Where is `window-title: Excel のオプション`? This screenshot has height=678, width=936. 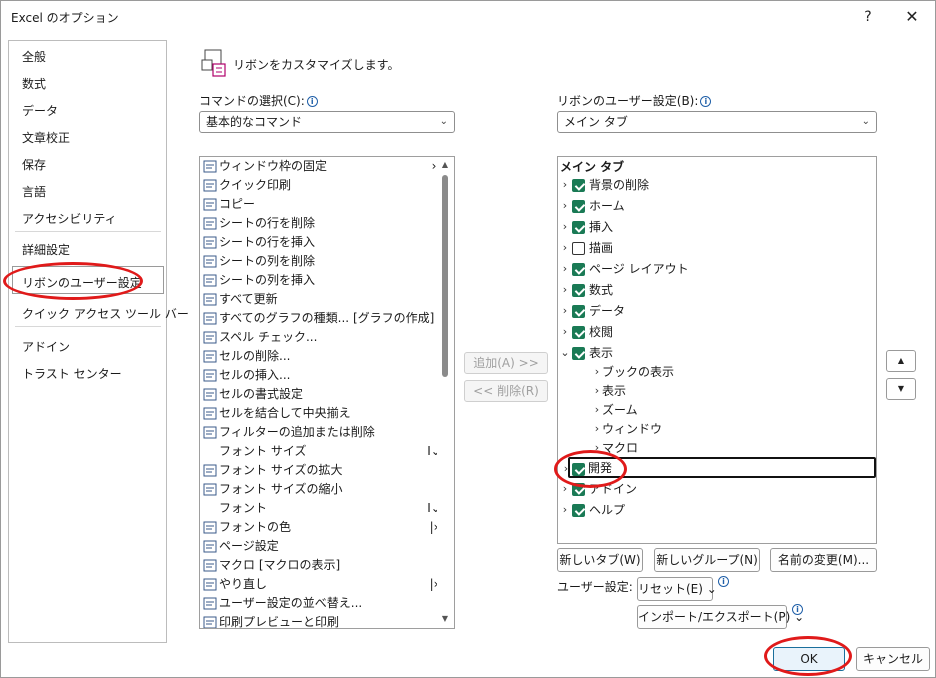
window-title: Excel のオプション is located at coordinates (65, 18).